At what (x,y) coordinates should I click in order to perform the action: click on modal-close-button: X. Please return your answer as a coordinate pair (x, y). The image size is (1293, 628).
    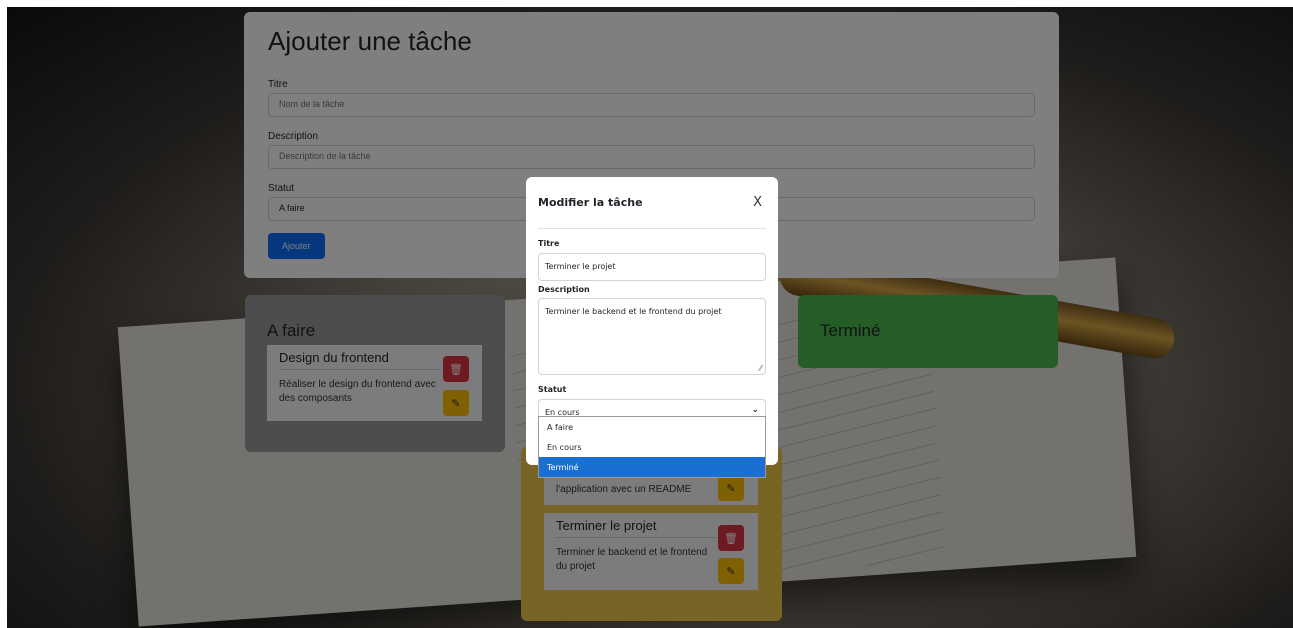
    Looking at the image, I should click on (757, 202).